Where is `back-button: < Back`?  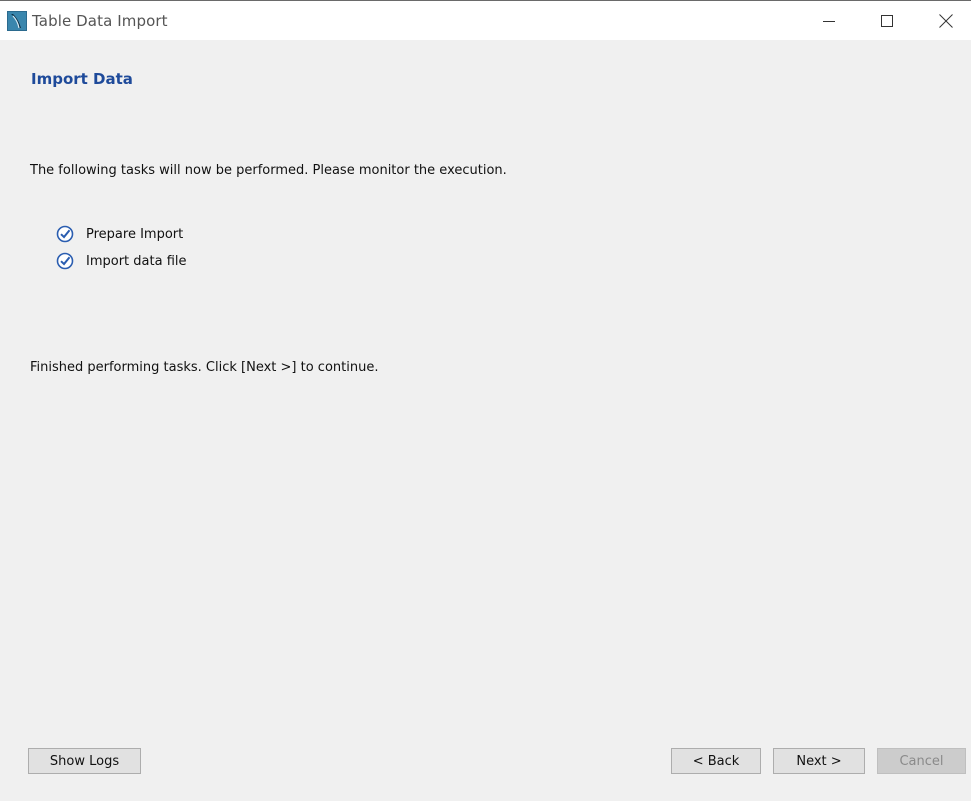
back-button: < Back is located at coordinates (716, 761).